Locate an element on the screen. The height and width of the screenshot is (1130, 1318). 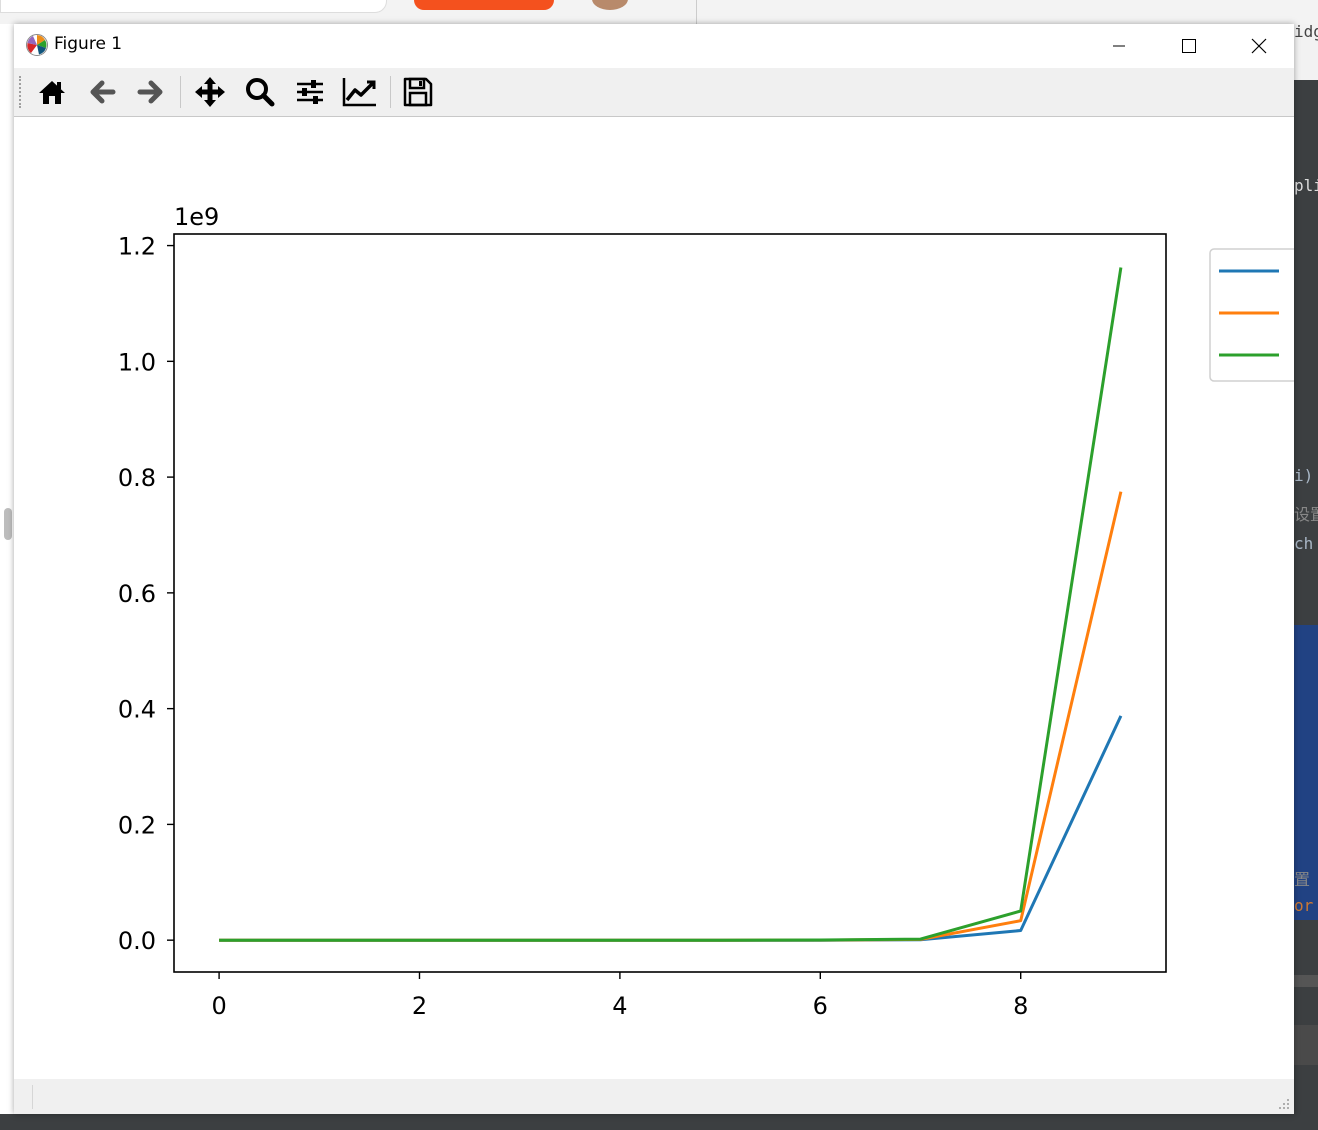
status-bar is located at coordinates (654, 1096).